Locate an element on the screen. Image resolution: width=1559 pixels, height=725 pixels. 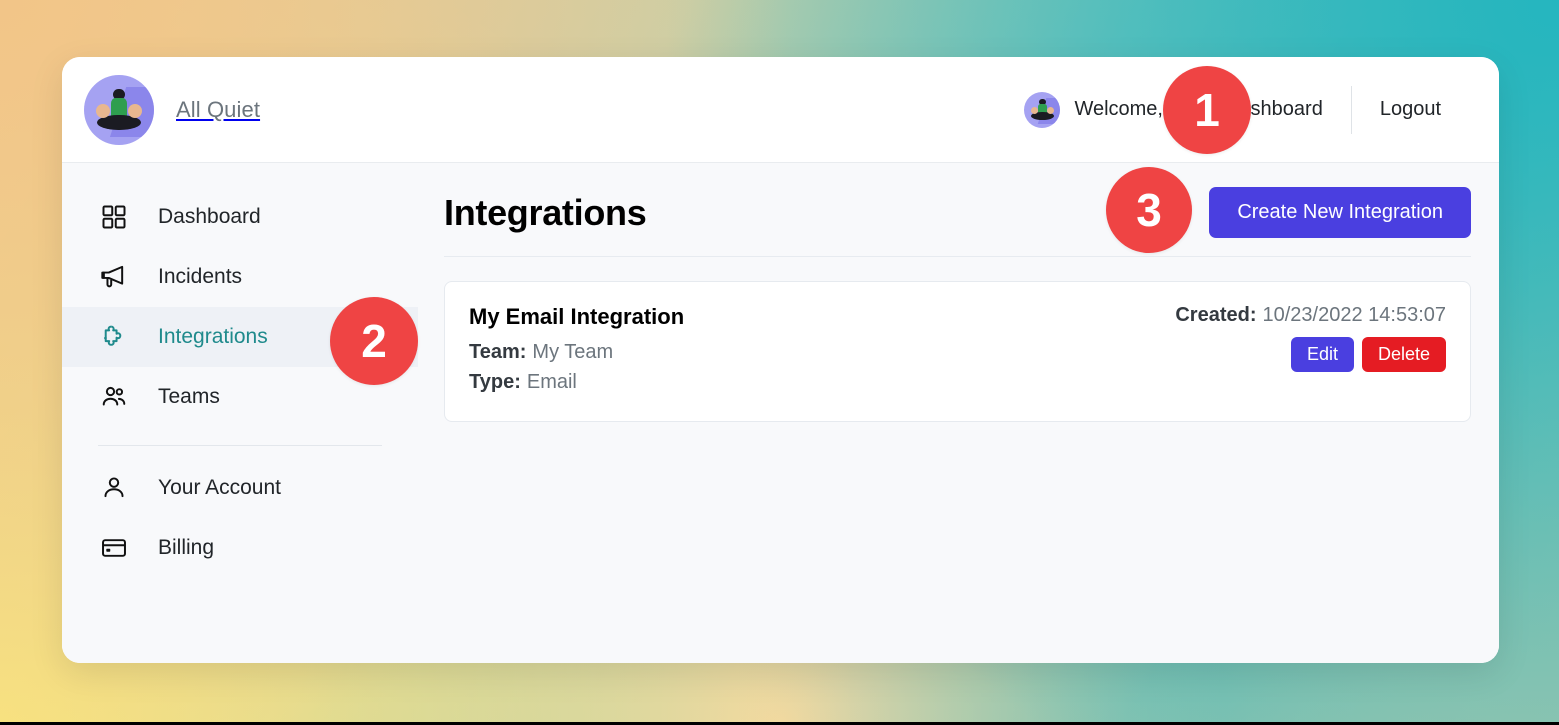
integration-created-row: Created: 10/23/2022 14:53:07 is located at coordinates (1310, 315).